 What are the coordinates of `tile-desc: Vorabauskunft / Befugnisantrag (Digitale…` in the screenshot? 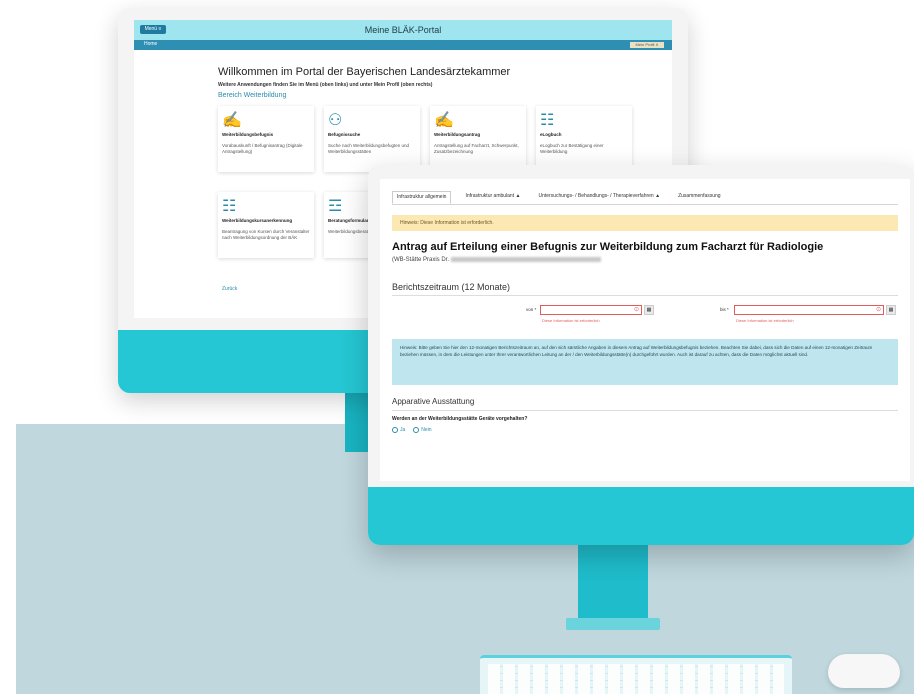 It's located at (262, 149).